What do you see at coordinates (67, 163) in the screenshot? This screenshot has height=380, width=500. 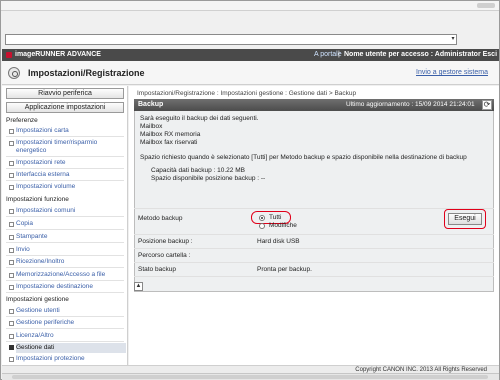 I see `sidebar-item-network: Impostazioni rete` at bounding box center [67, 163].